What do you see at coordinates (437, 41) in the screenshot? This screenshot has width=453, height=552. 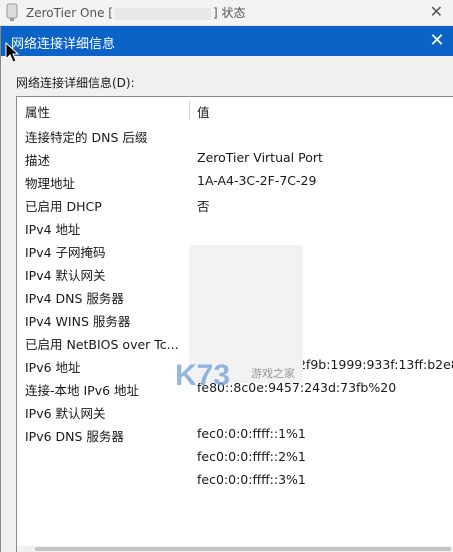 I see `close-icon: ✕` at bounding box center [437, 41].